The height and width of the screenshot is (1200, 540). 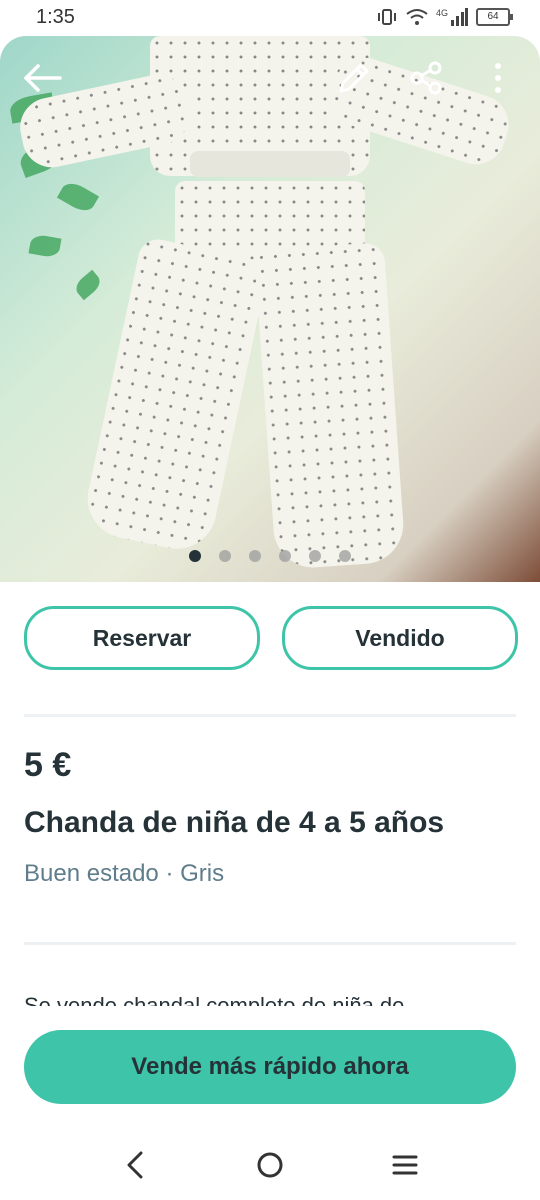 What do you see at coordinates (494, 17) in the screenshot?
I see `battery-icon: 64` at bounding box center [494, 17].